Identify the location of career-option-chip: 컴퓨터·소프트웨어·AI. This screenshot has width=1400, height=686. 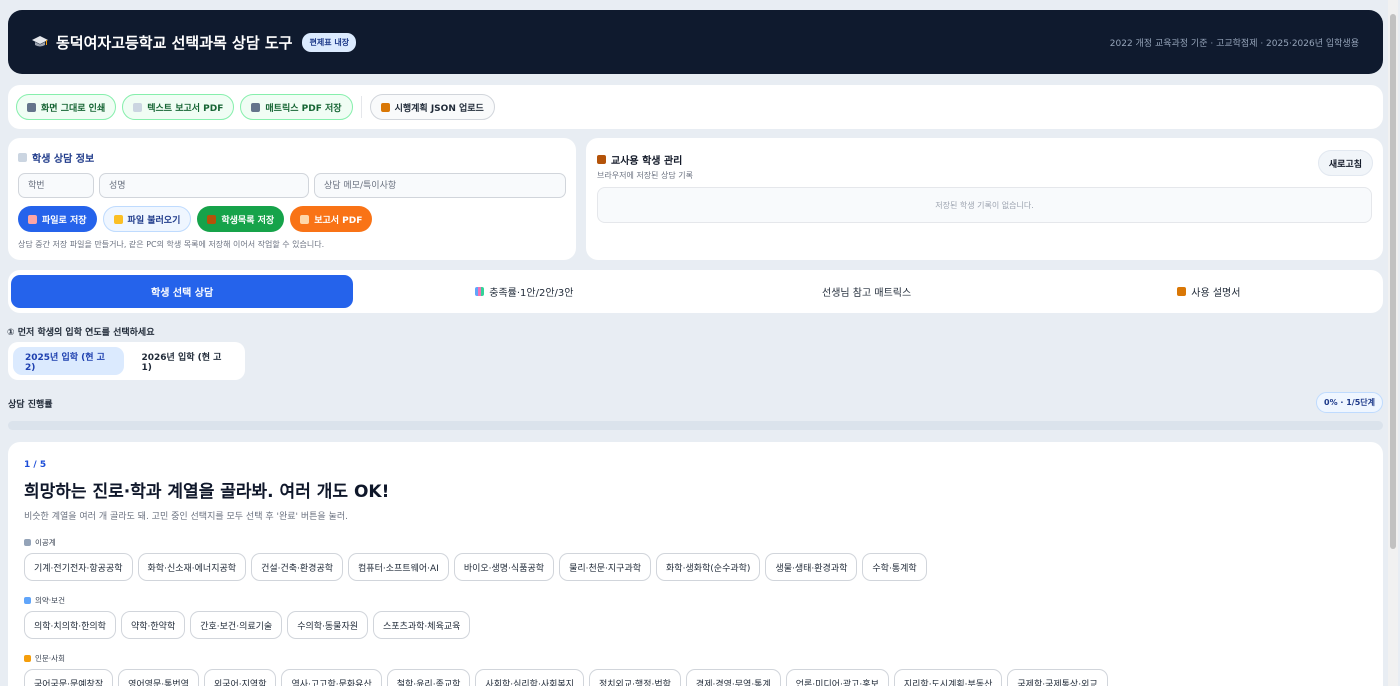
(398, 567).